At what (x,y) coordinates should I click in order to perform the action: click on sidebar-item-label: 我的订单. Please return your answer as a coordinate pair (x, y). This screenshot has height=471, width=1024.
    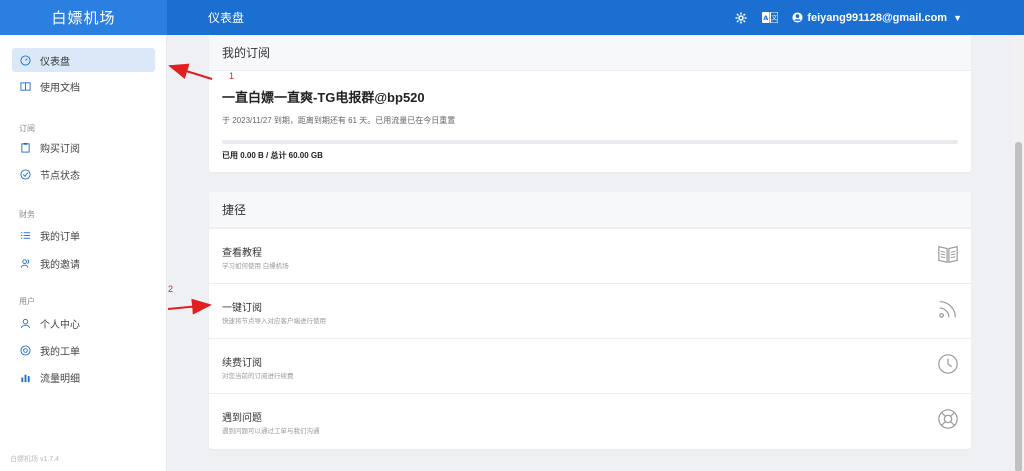
    Looking at the image, I should click on (60, 237).